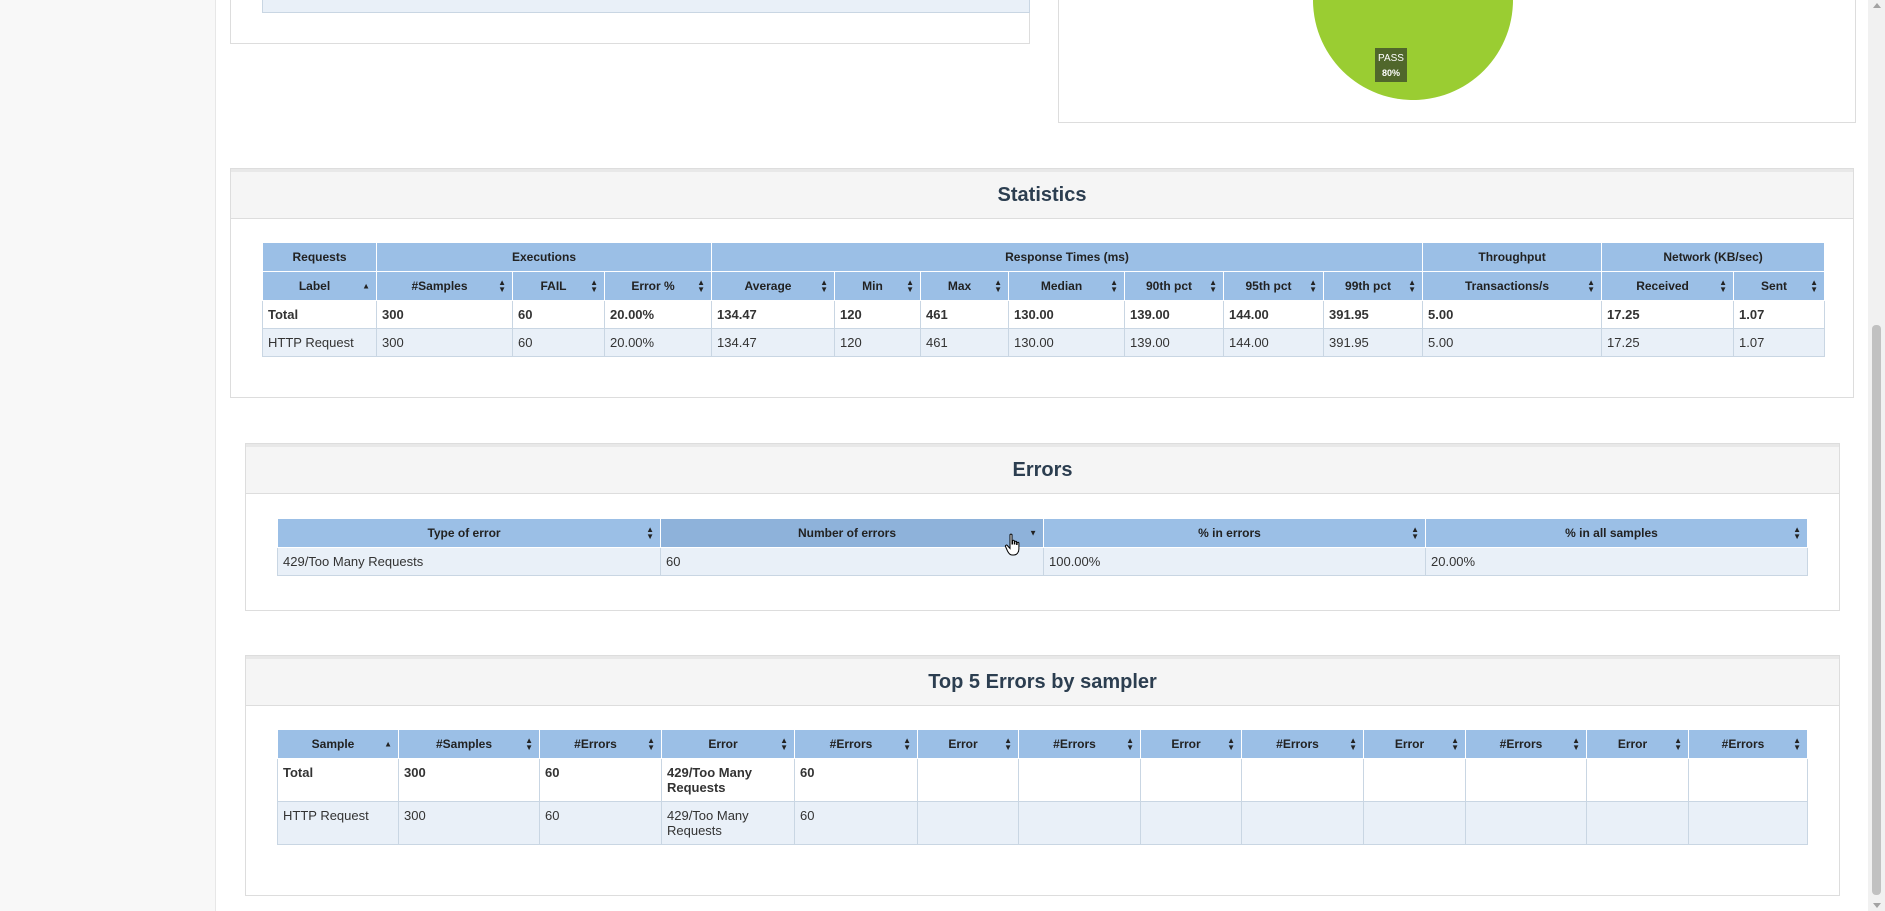 The width and height of the screenshot is (1885, 911). I want to click on column-header-error: Error % ▲ ▼, so click(658, 286).